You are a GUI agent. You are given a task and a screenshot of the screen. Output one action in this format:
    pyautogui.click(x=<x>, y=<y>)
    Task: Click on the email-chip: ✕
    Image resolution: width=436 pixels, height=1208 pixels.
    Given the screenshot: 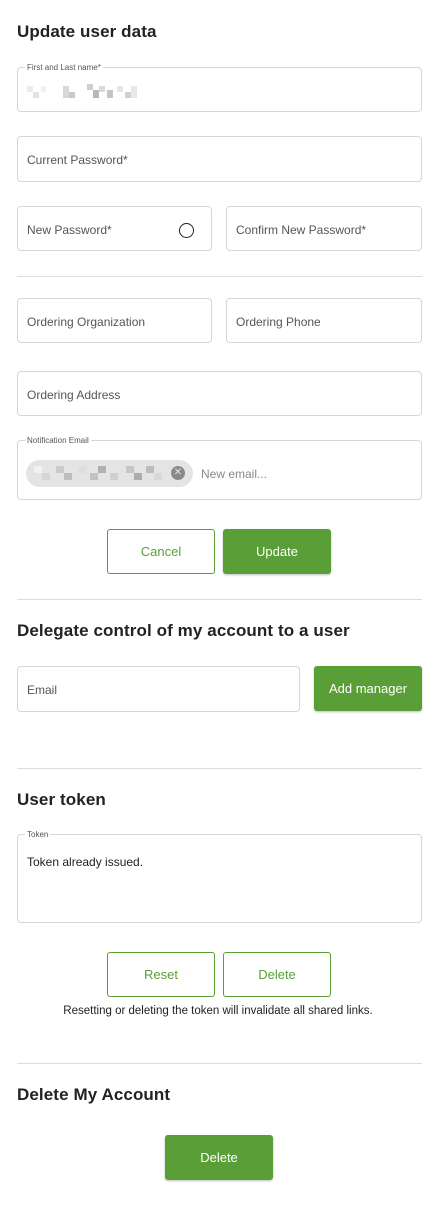 What is the action you would take?
    pyautogui.click(x=109, y=473)
    